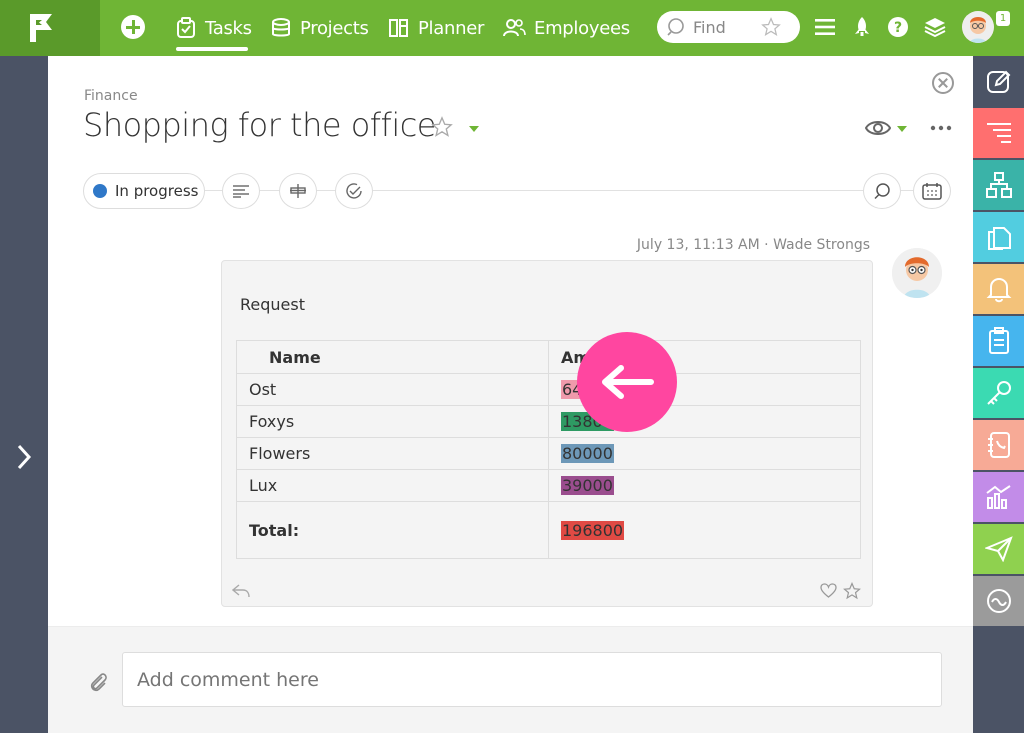 The width and height of the screenshot is (1024, 733). Describe the element at coordinates (474, 129) in the screenshot. I see `title-dropdown-caret` at that location.